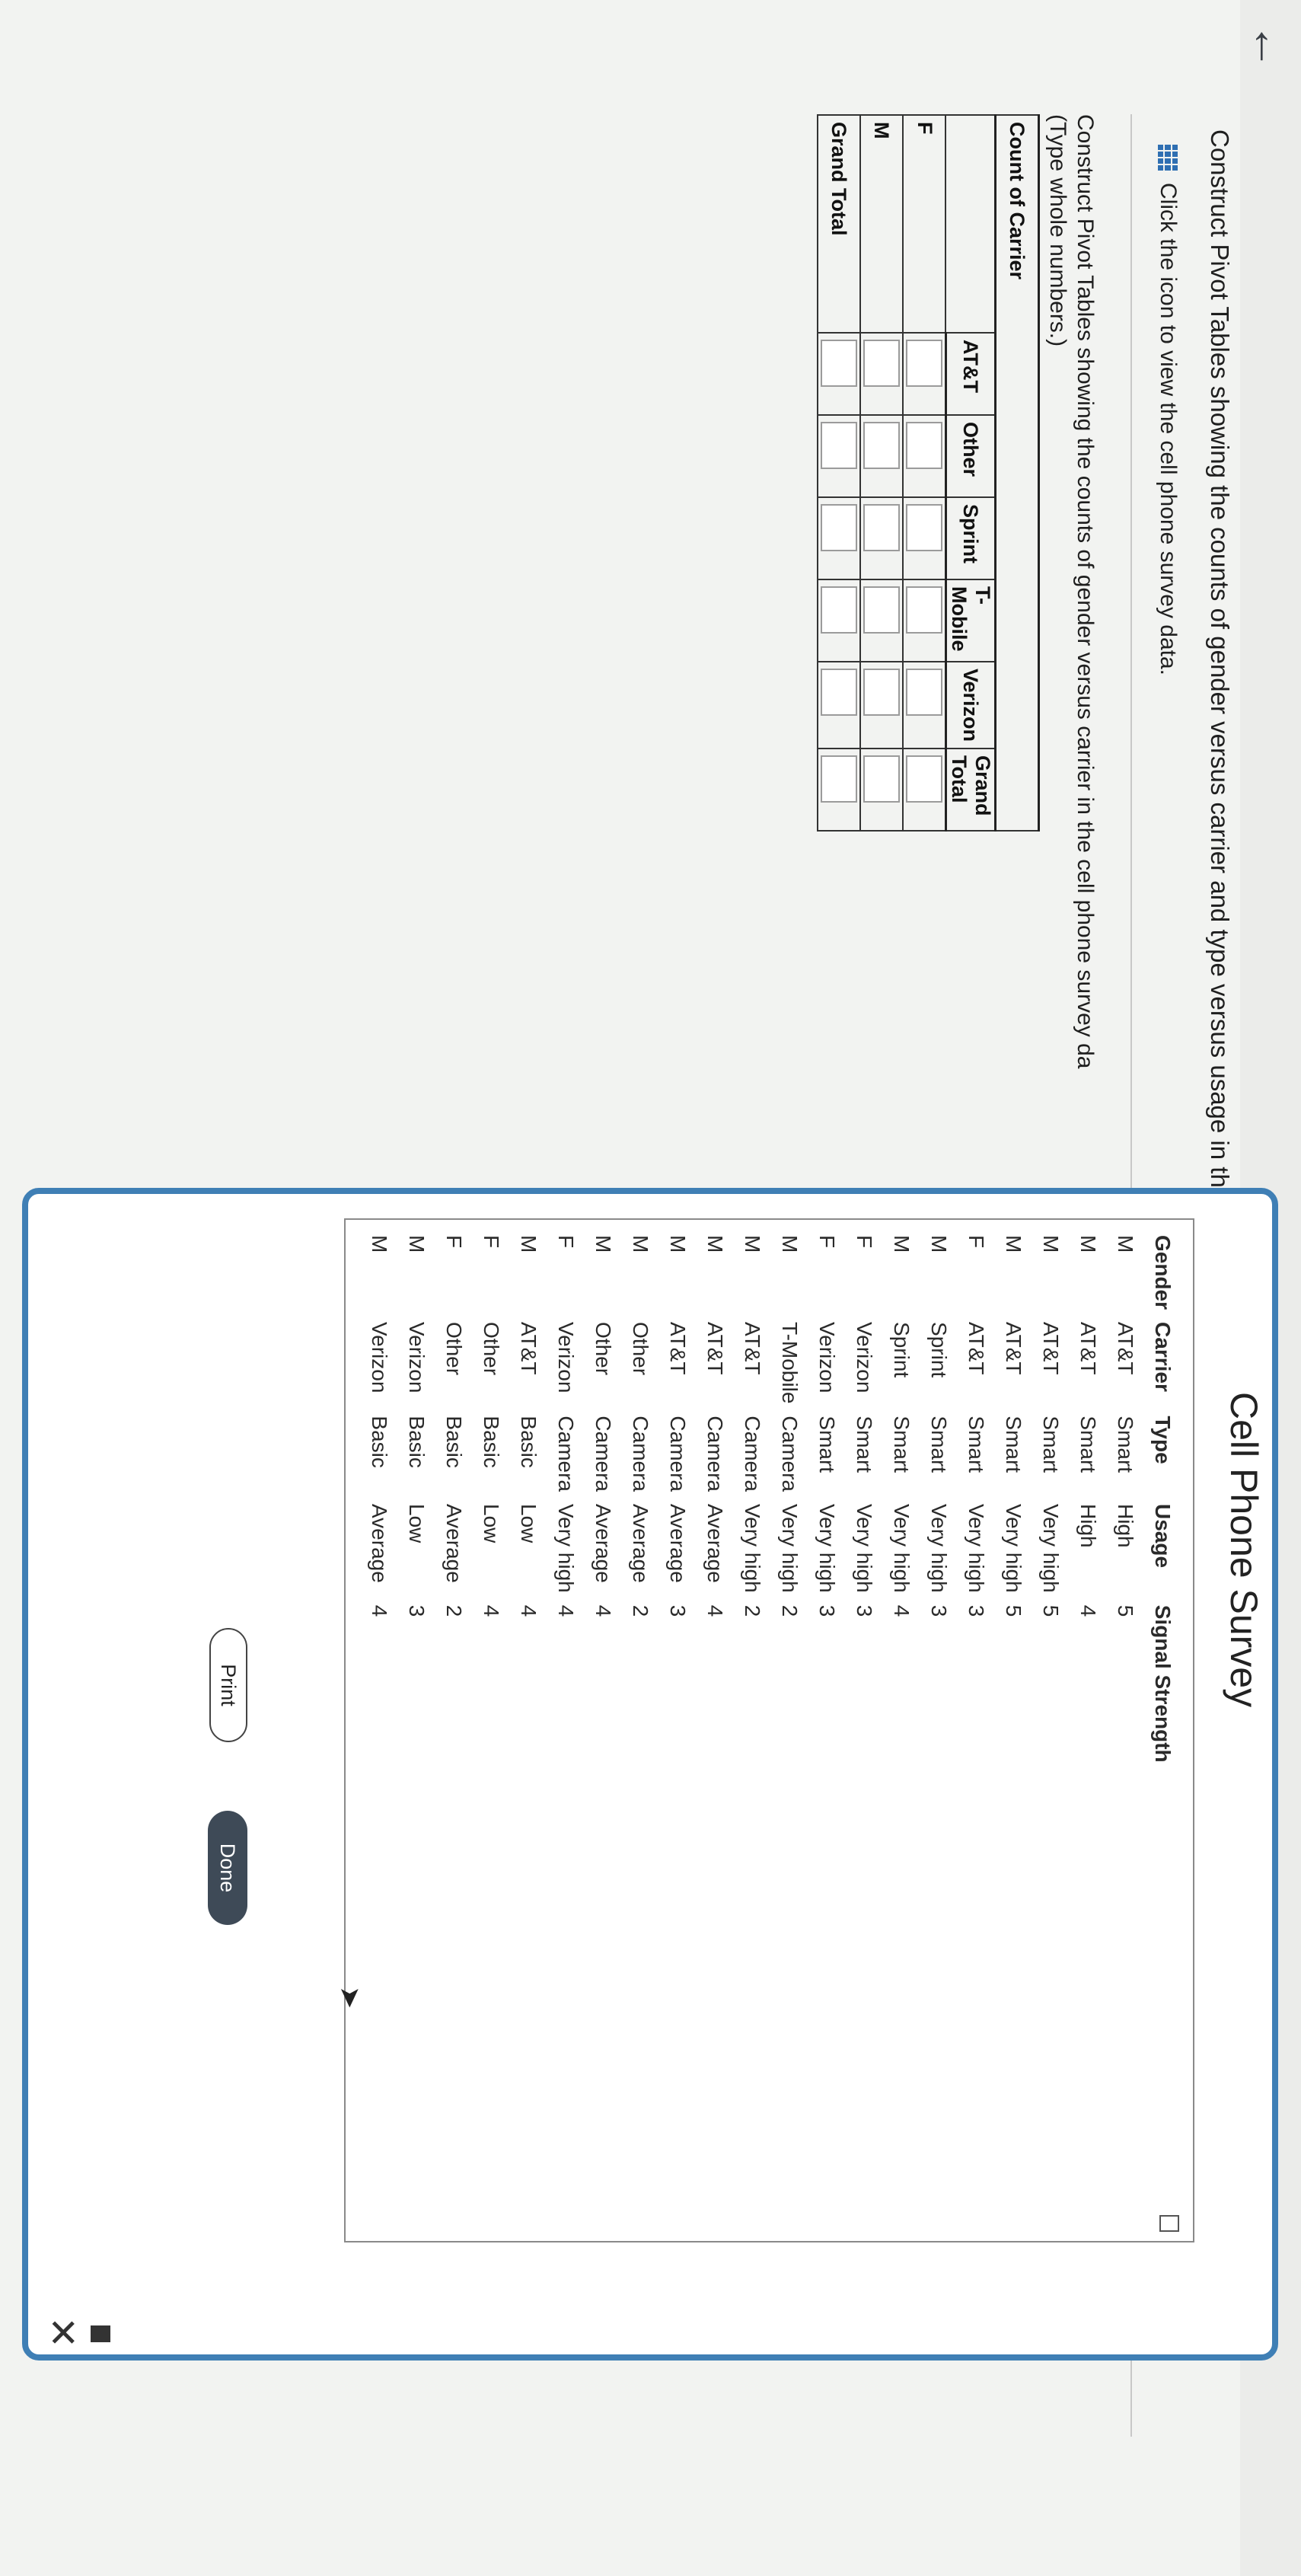 The width and height of the screenshot is (1301, 2576). What do you see at coordinates (492, 1349) in the screenshot?
I see `table-cell: Other` at bounding box center [492, 1349].